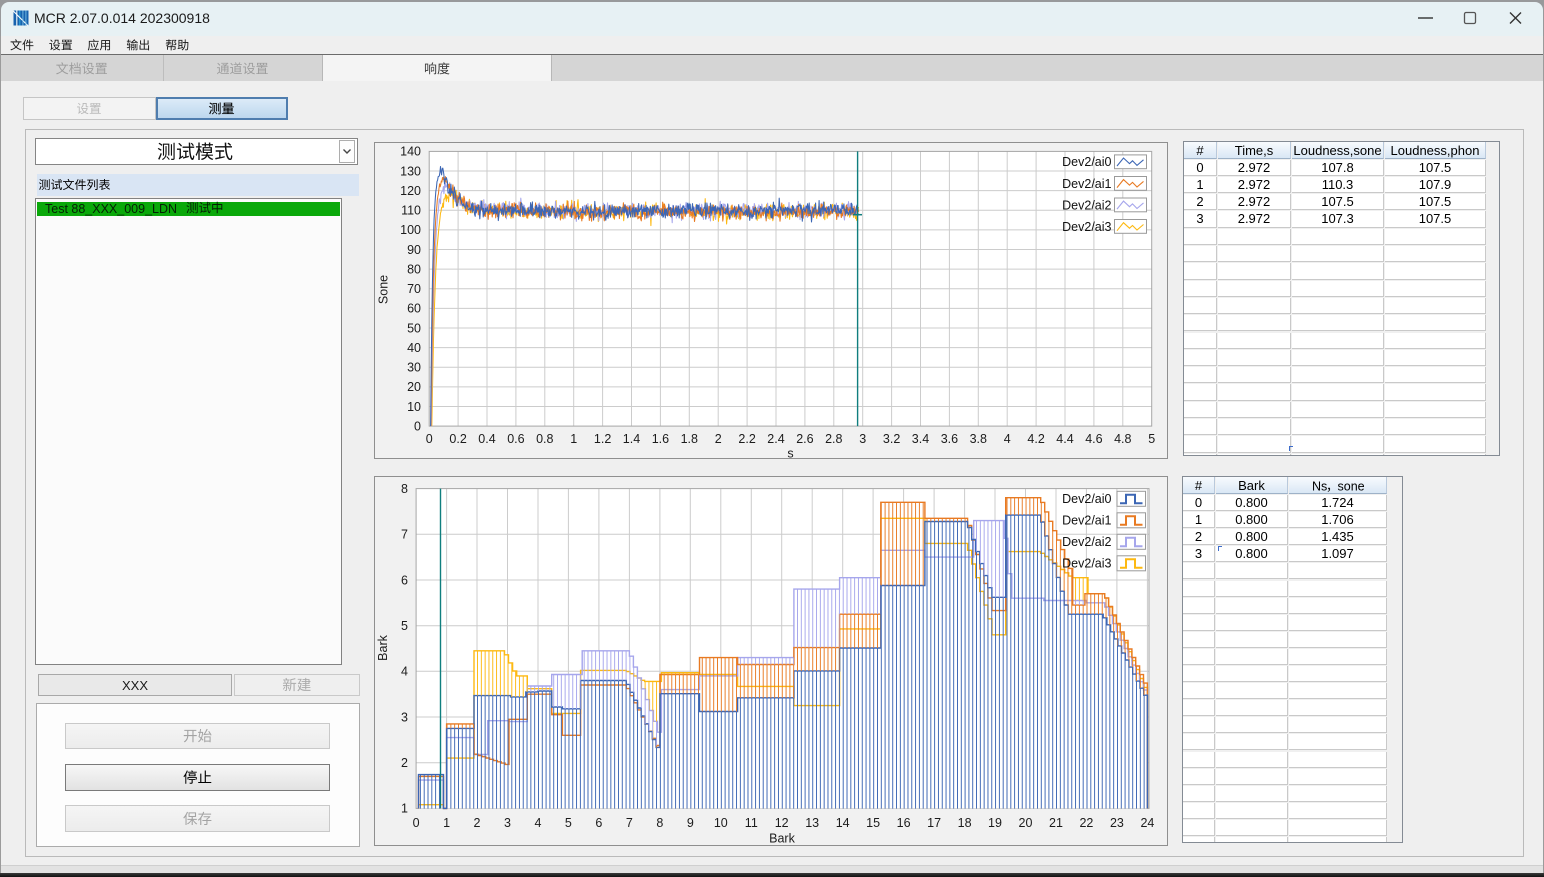 The image size is (1544, 877). I want to click on svg-text: 100, so click(410, 230).